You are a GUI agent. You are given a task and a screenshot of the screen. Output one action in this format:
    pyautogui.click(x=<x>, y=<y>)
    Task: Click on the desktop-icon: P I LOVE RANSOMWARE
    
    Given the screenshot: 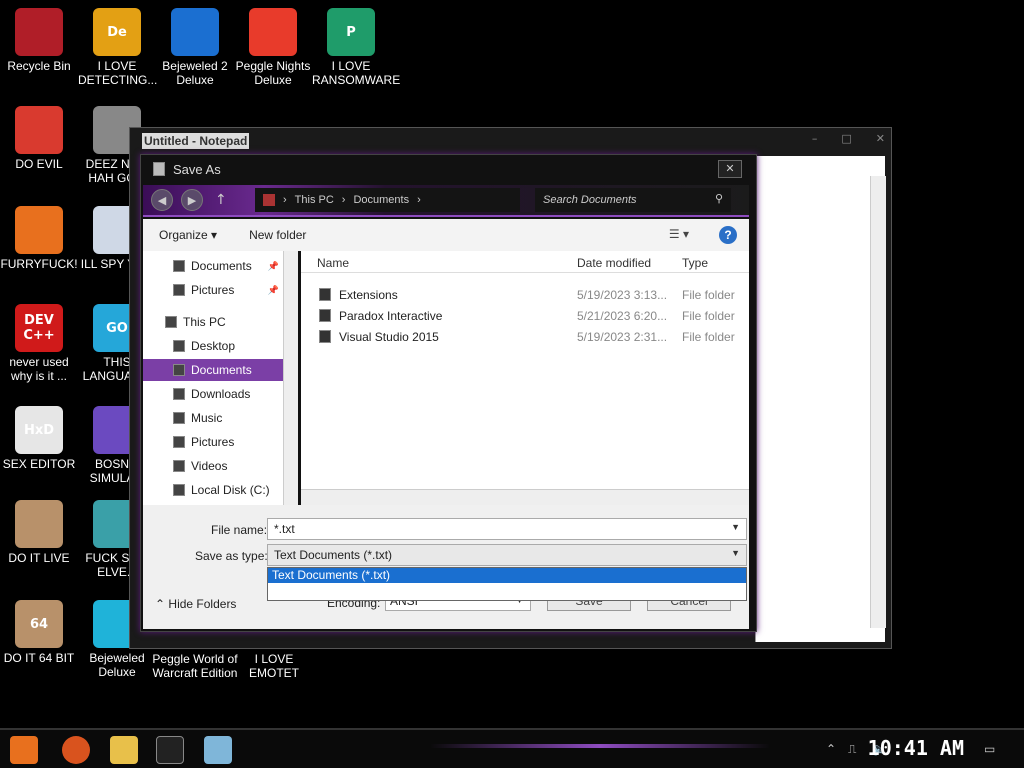 What is the action you would take?
    pyautogui.click(x=356, y=47)
    